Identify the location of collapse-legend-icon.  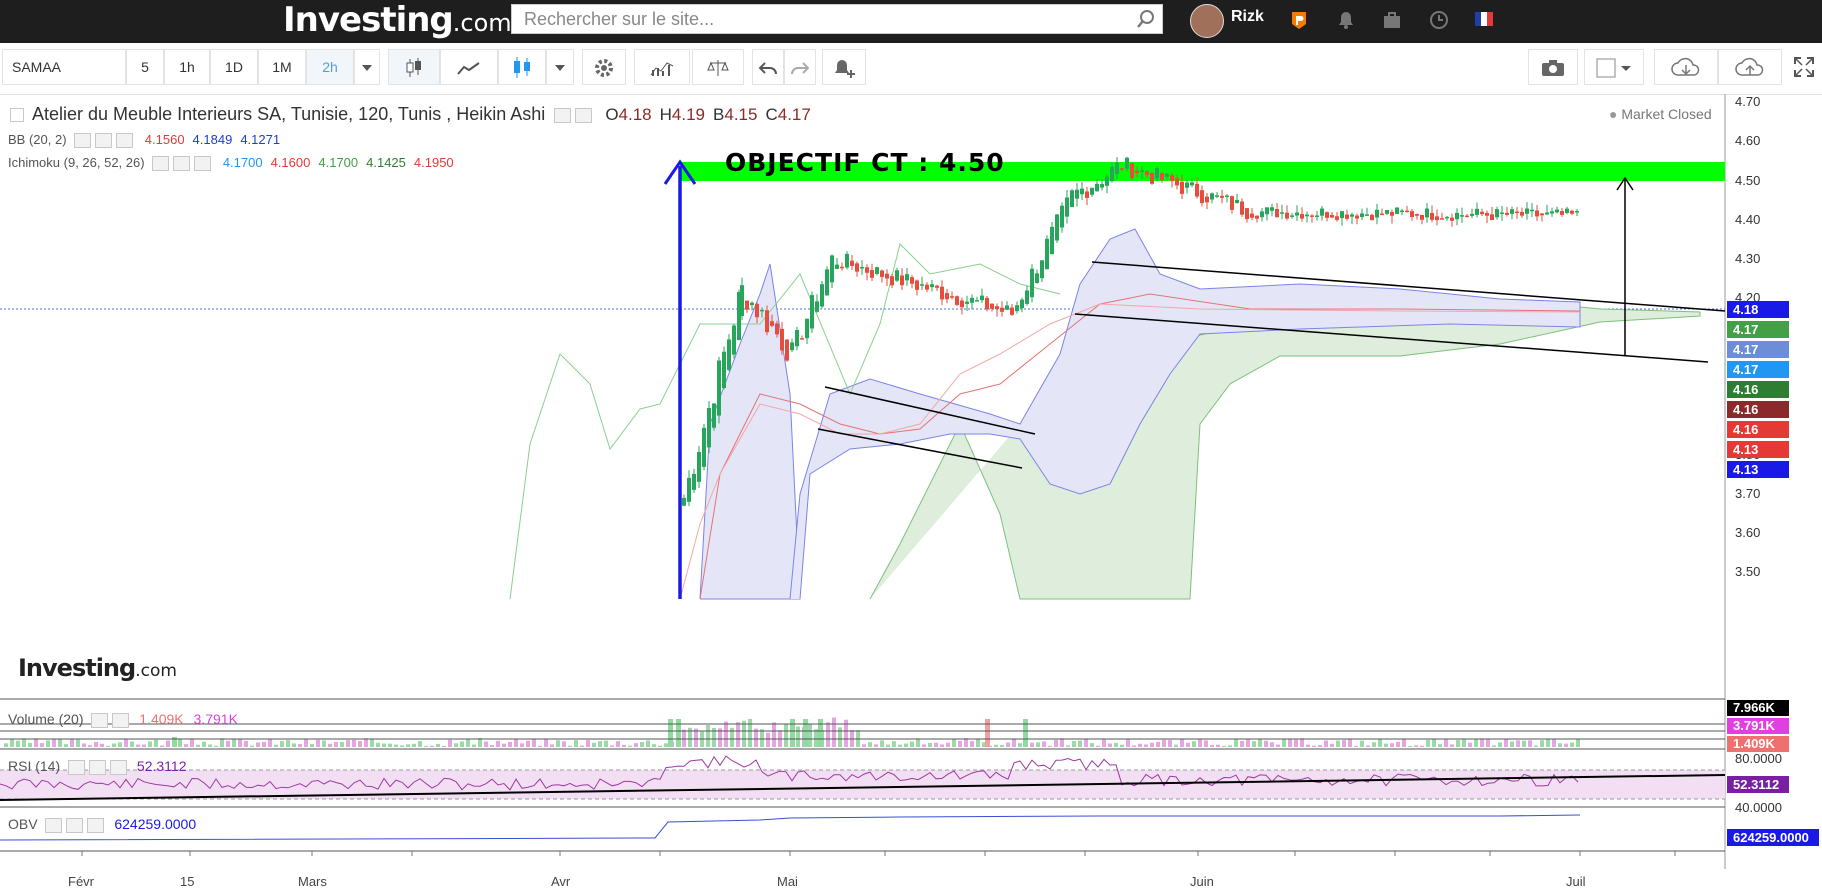
(17, 115).